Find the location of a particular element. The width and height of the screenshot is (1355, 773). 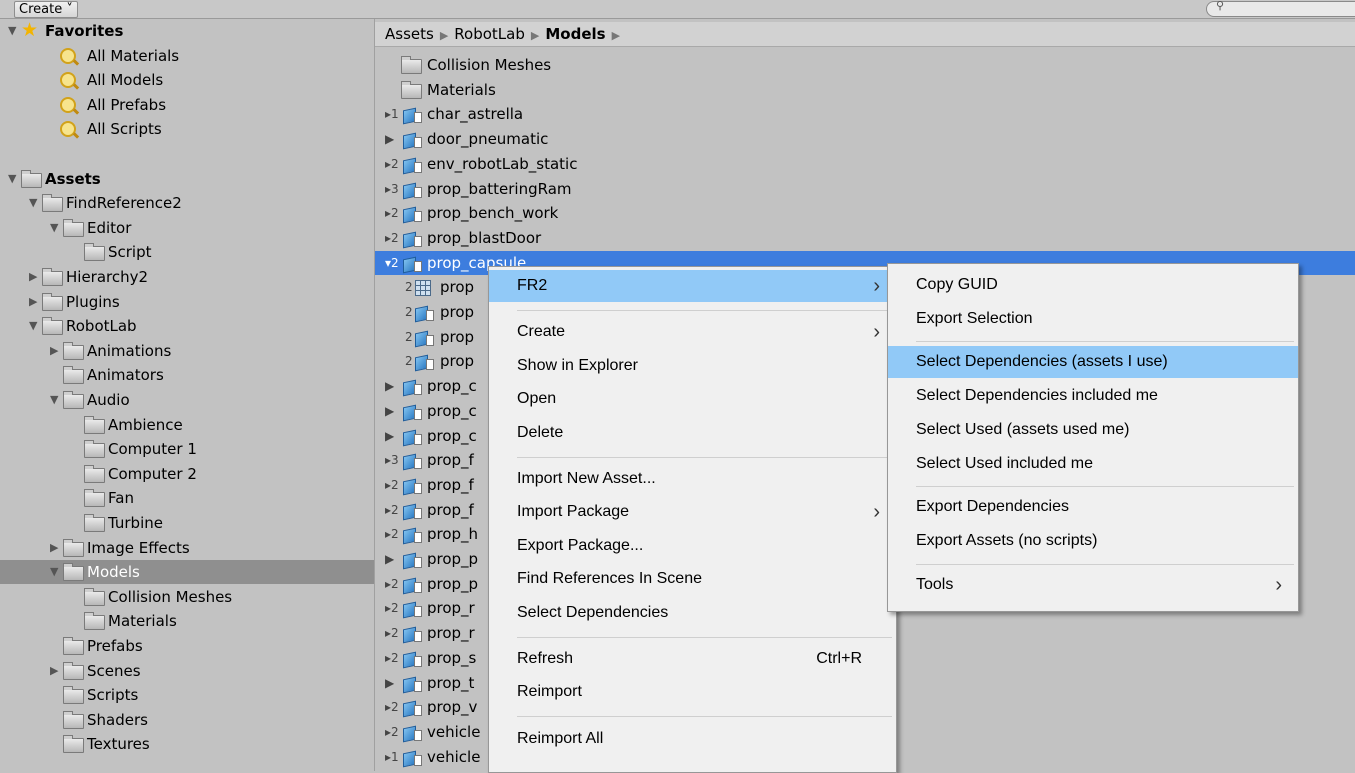

tree-item-animations: ▶ Animations is located at coordinates (187, 351).